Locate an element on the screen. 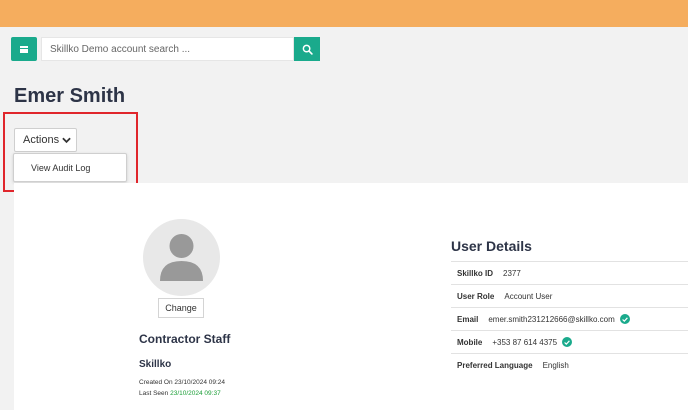  detail-row-skillko-id: Skillko ID 2377 is located at coordinates (569, 272).